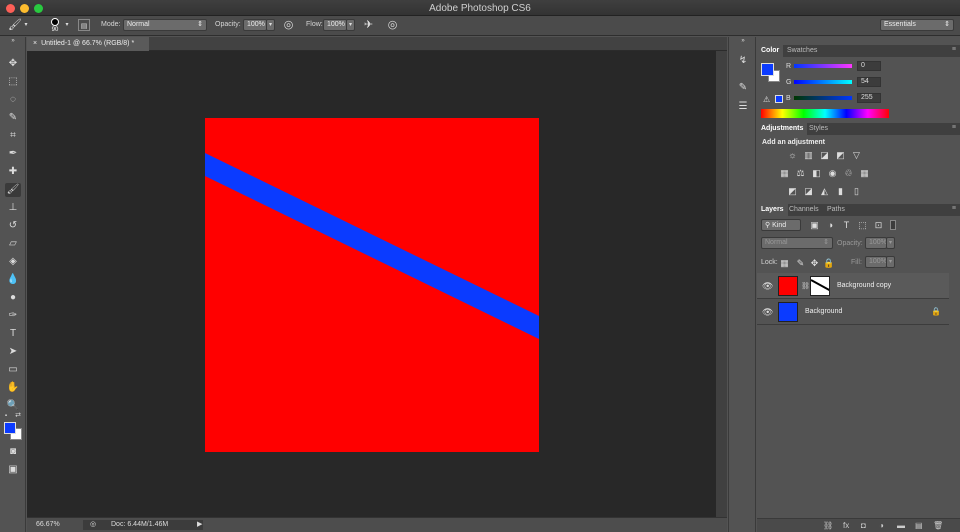 This screenshot has width=960, height=532. I want to click on posterize-icon: ◪, so click(808, 191).